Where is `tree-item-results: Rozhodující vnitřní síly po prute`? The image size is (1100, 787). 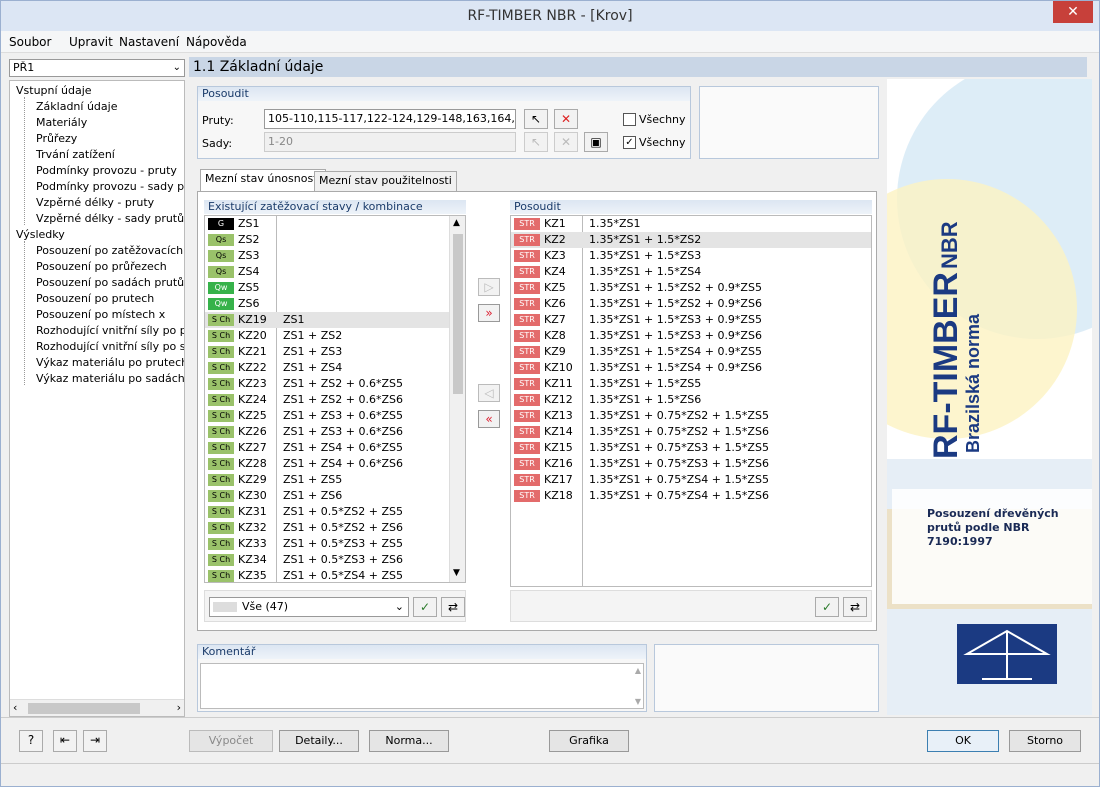 tree-item-results: Rozhodující vnitřní síly po prute is located at coordinates (110, 331).